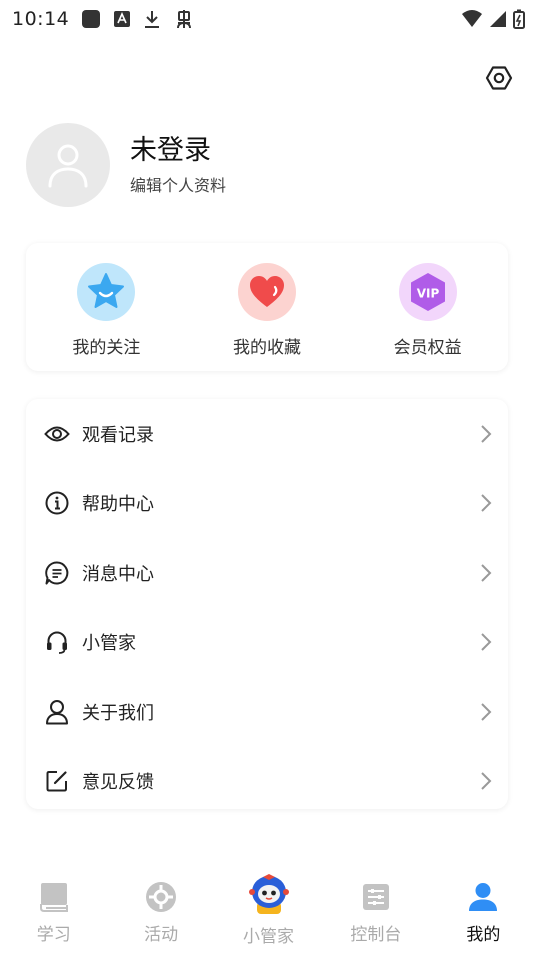 The width and height of the screenshot is (537, 956). I want to click on message-icon, so click(57, 573).